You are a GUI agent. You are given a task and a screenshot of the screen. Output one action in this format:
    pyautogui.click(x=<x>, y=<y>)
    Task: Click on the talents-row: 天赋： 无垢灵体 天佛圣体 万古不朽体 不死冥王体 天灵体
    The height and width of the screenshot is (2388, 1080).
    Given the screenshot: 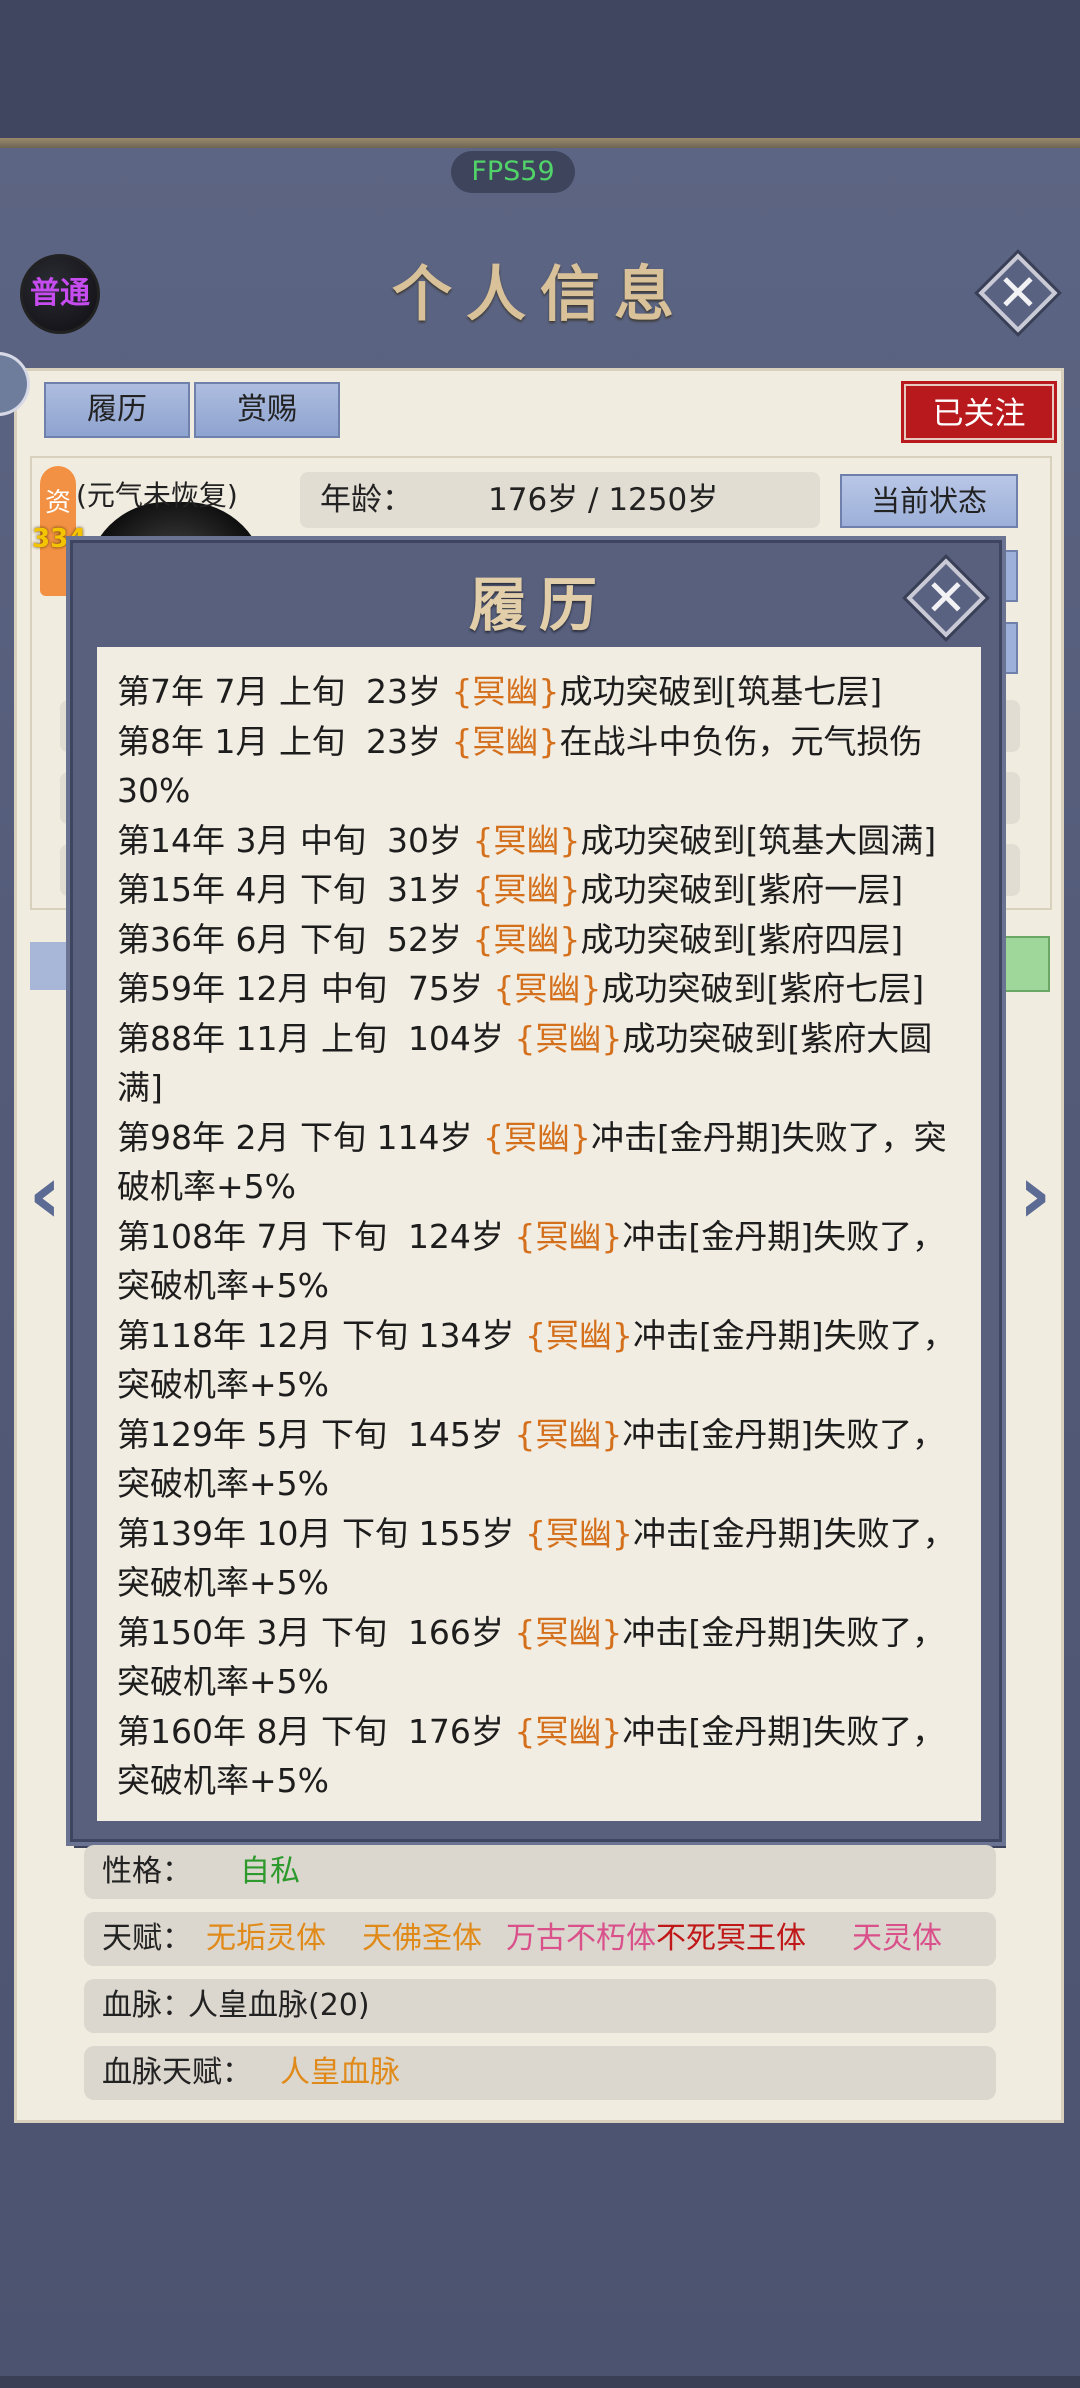 What is the action you would take?
    pyautogui.click(x=540, y=1939)
    